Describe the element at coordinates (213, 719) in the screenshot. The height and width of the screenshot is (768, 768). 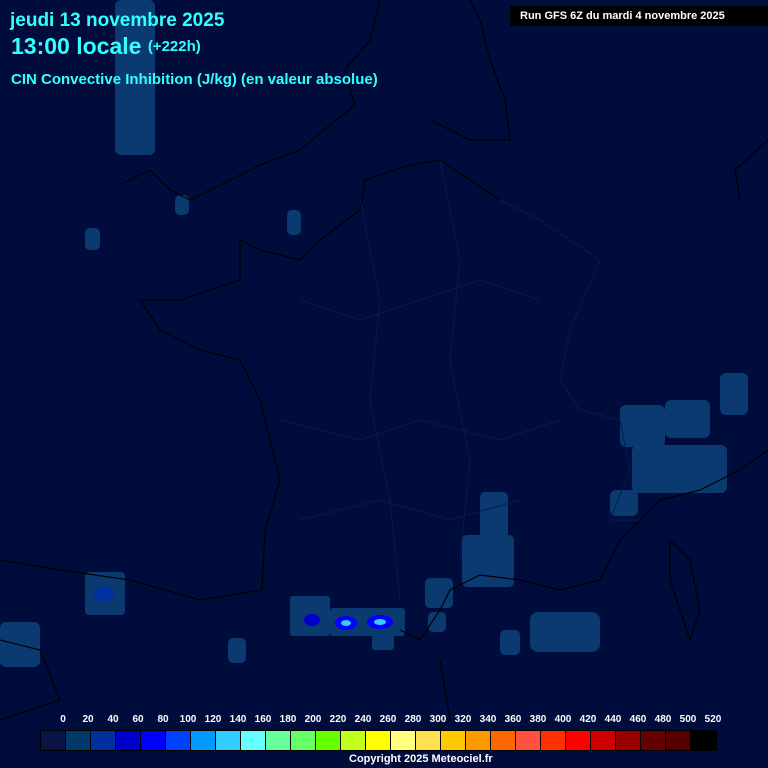
I see `legend-label: 120` at that location.